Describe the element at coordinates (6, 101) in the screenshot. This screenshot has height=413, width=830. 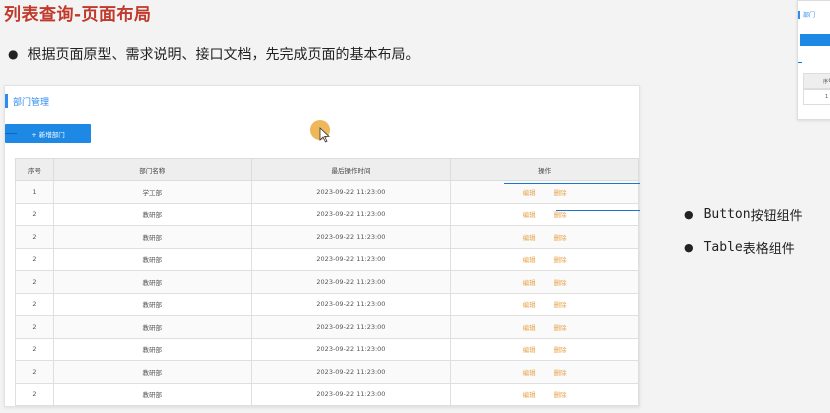
I see `title-accent-bar` at that location.